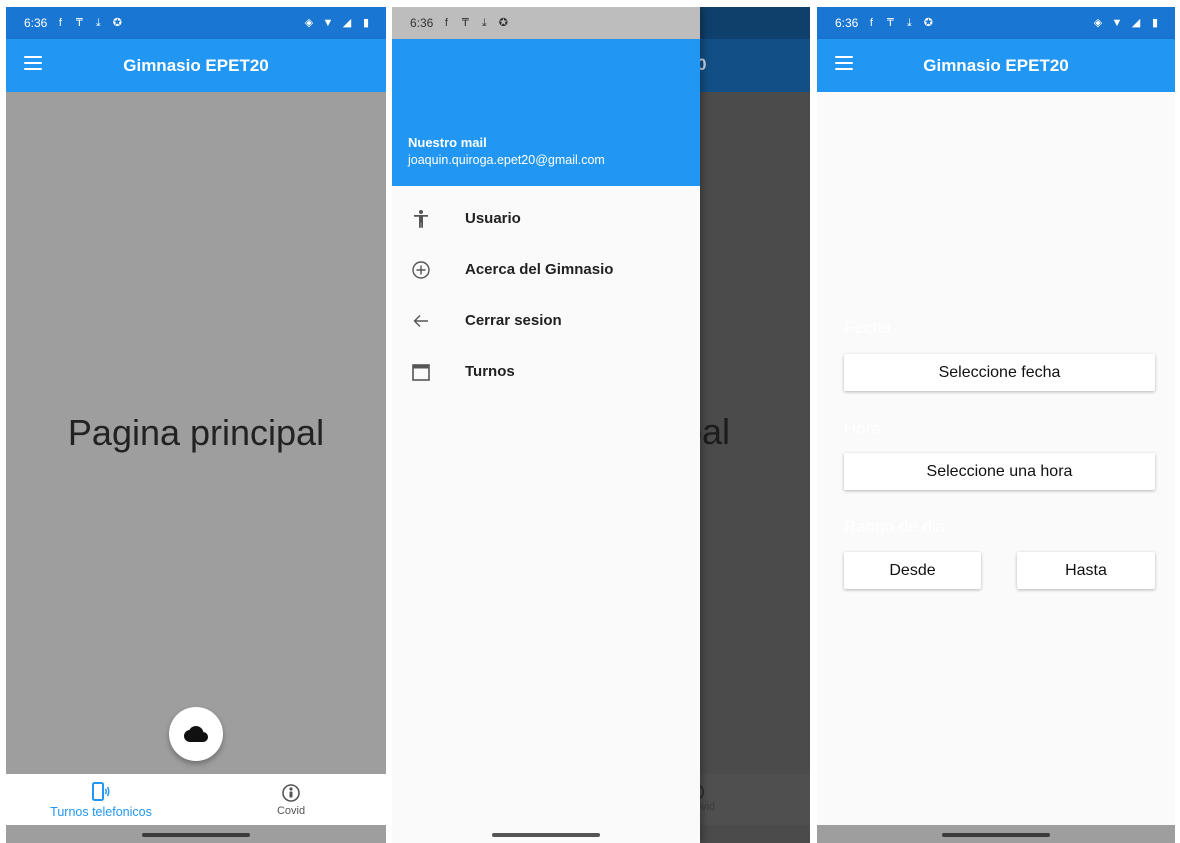 This screenshot has height=843, width=1180. I want to click on accessibility-icon, so click(421, 219).